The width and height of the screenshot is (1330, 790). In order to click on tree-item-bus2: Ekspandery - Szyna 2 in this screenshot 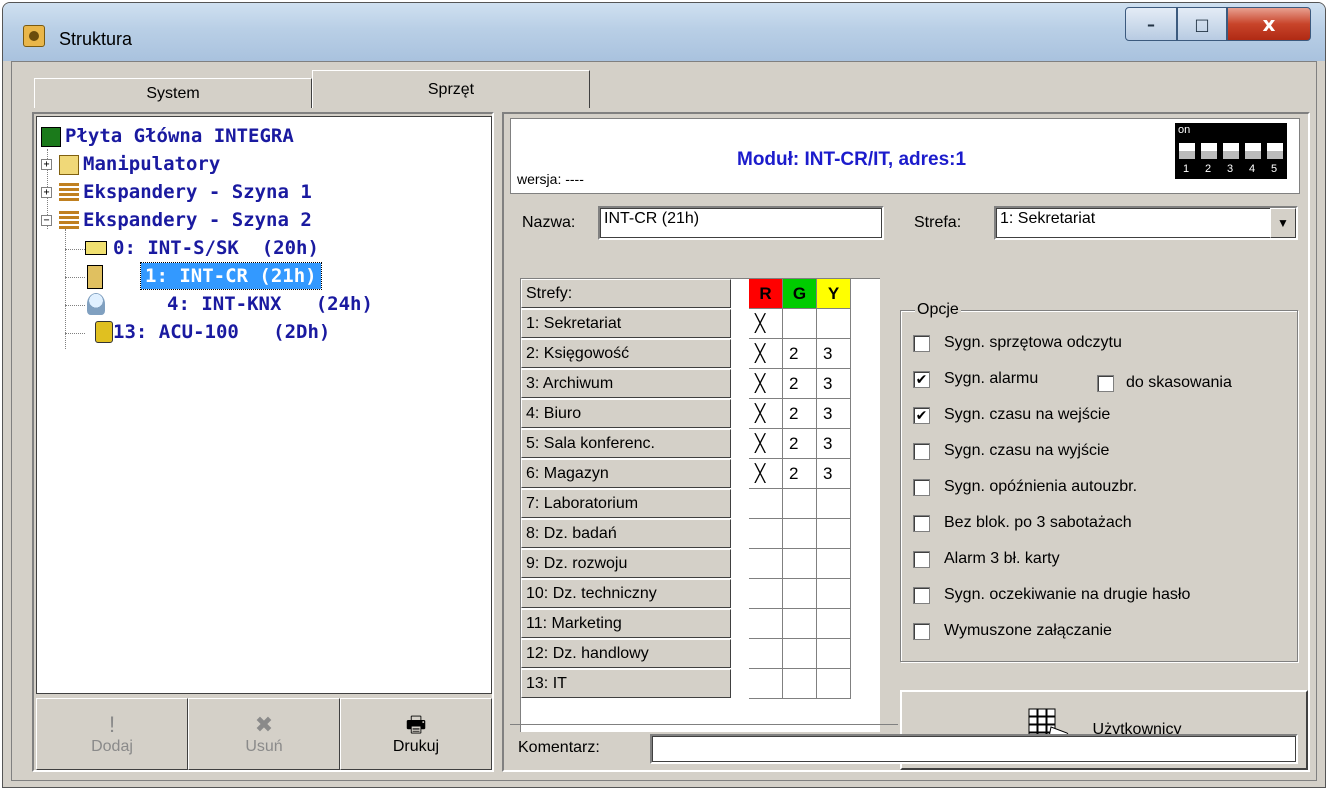, I will do `click(197, 220)`.